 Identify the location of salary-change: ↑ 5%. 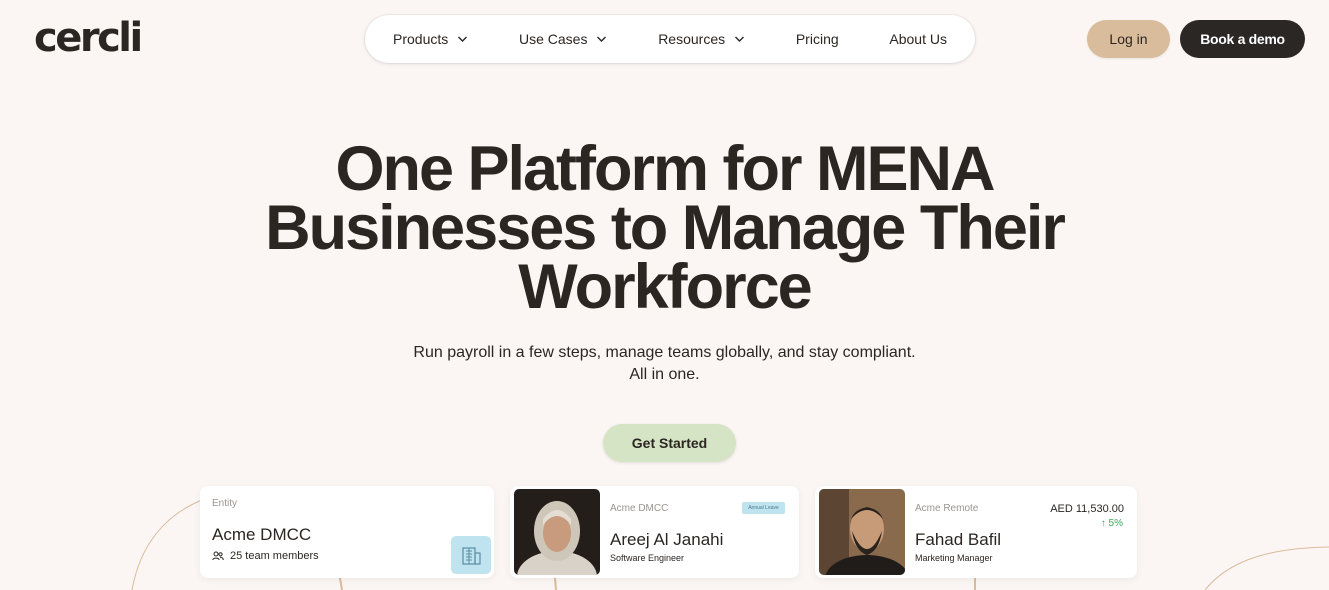
(1112, 523).